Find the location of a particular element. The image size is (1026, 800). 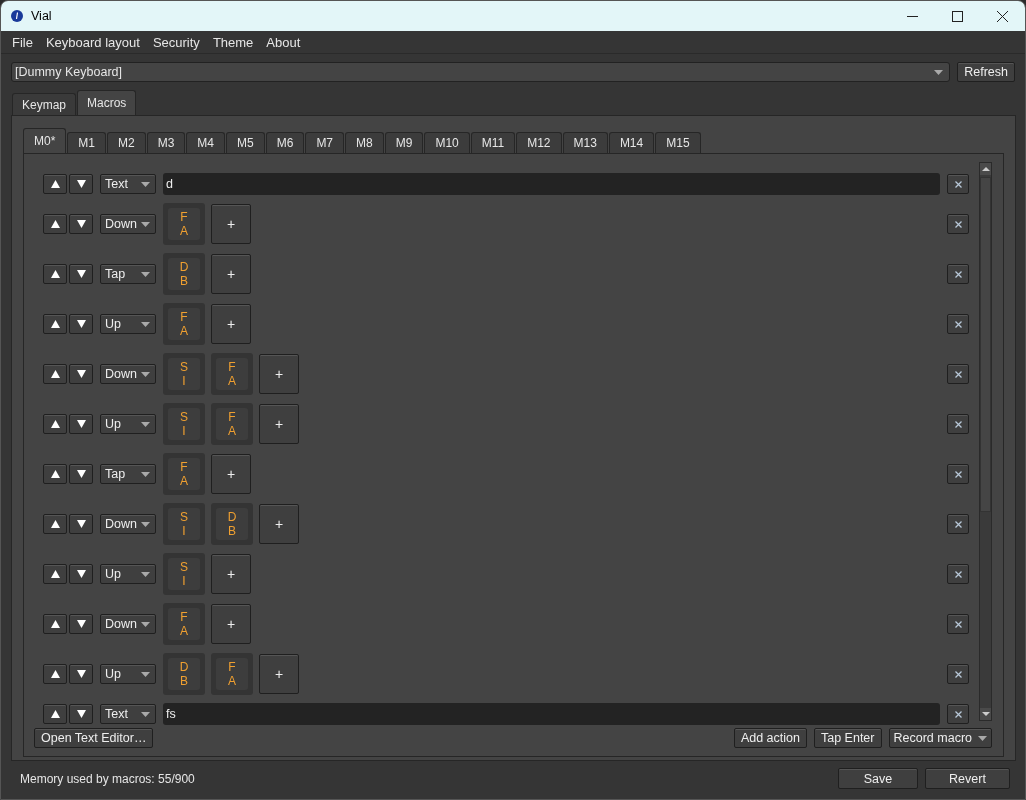

macro-tab: M3 is located at coordinates (166, 142).